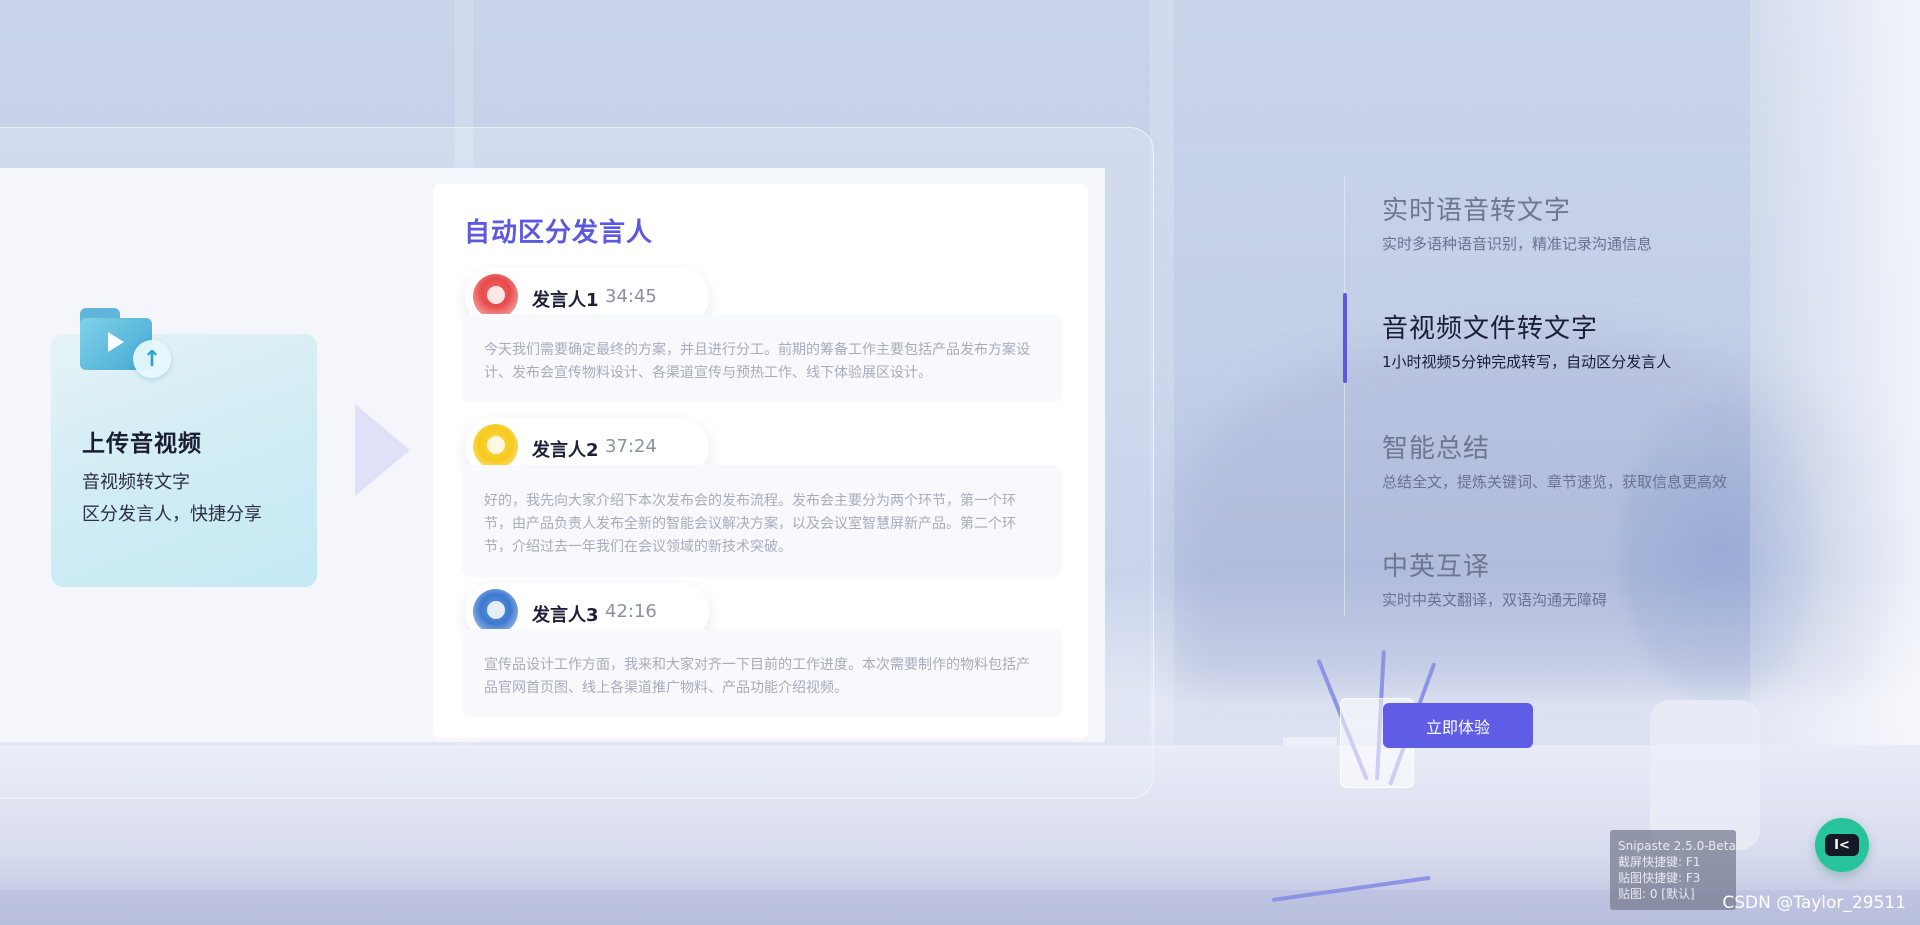 The image size is (1920, 925). Describe the element at coordinates (152, 359) in the screenshot. I see `upload-arrow-icon: ↑` at that location.